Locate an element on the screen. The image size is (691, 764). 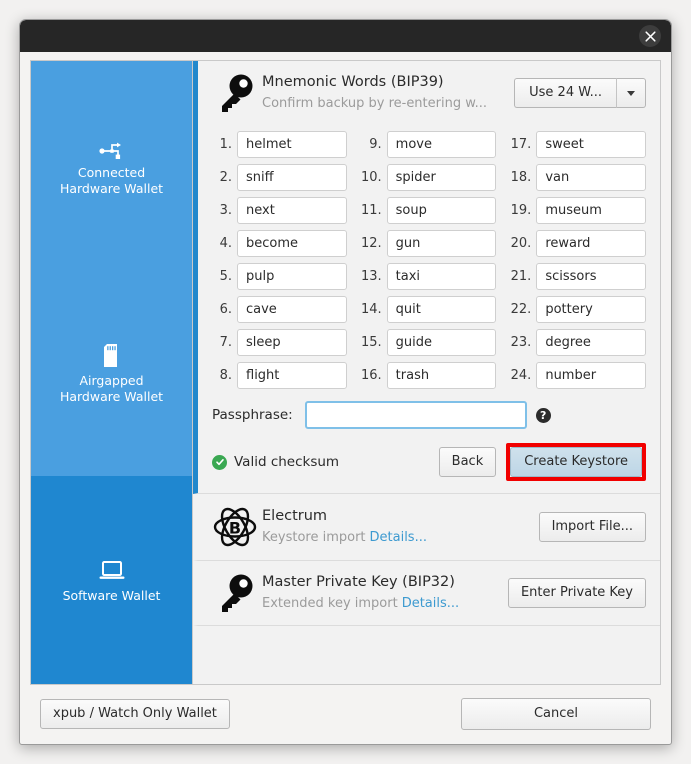
masterkey-action: Enter Private Key is located at coordinates (572, 593).